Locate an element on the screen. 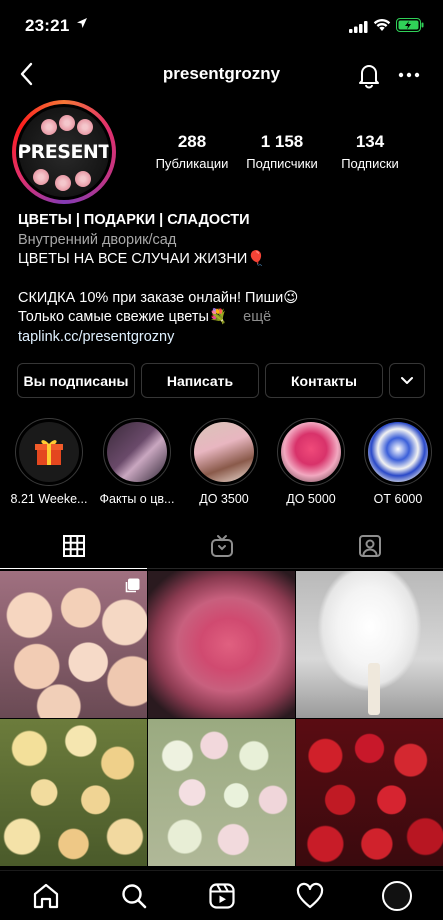  avatar-logo-text: PRESENT is located at coordinates (64, 152).